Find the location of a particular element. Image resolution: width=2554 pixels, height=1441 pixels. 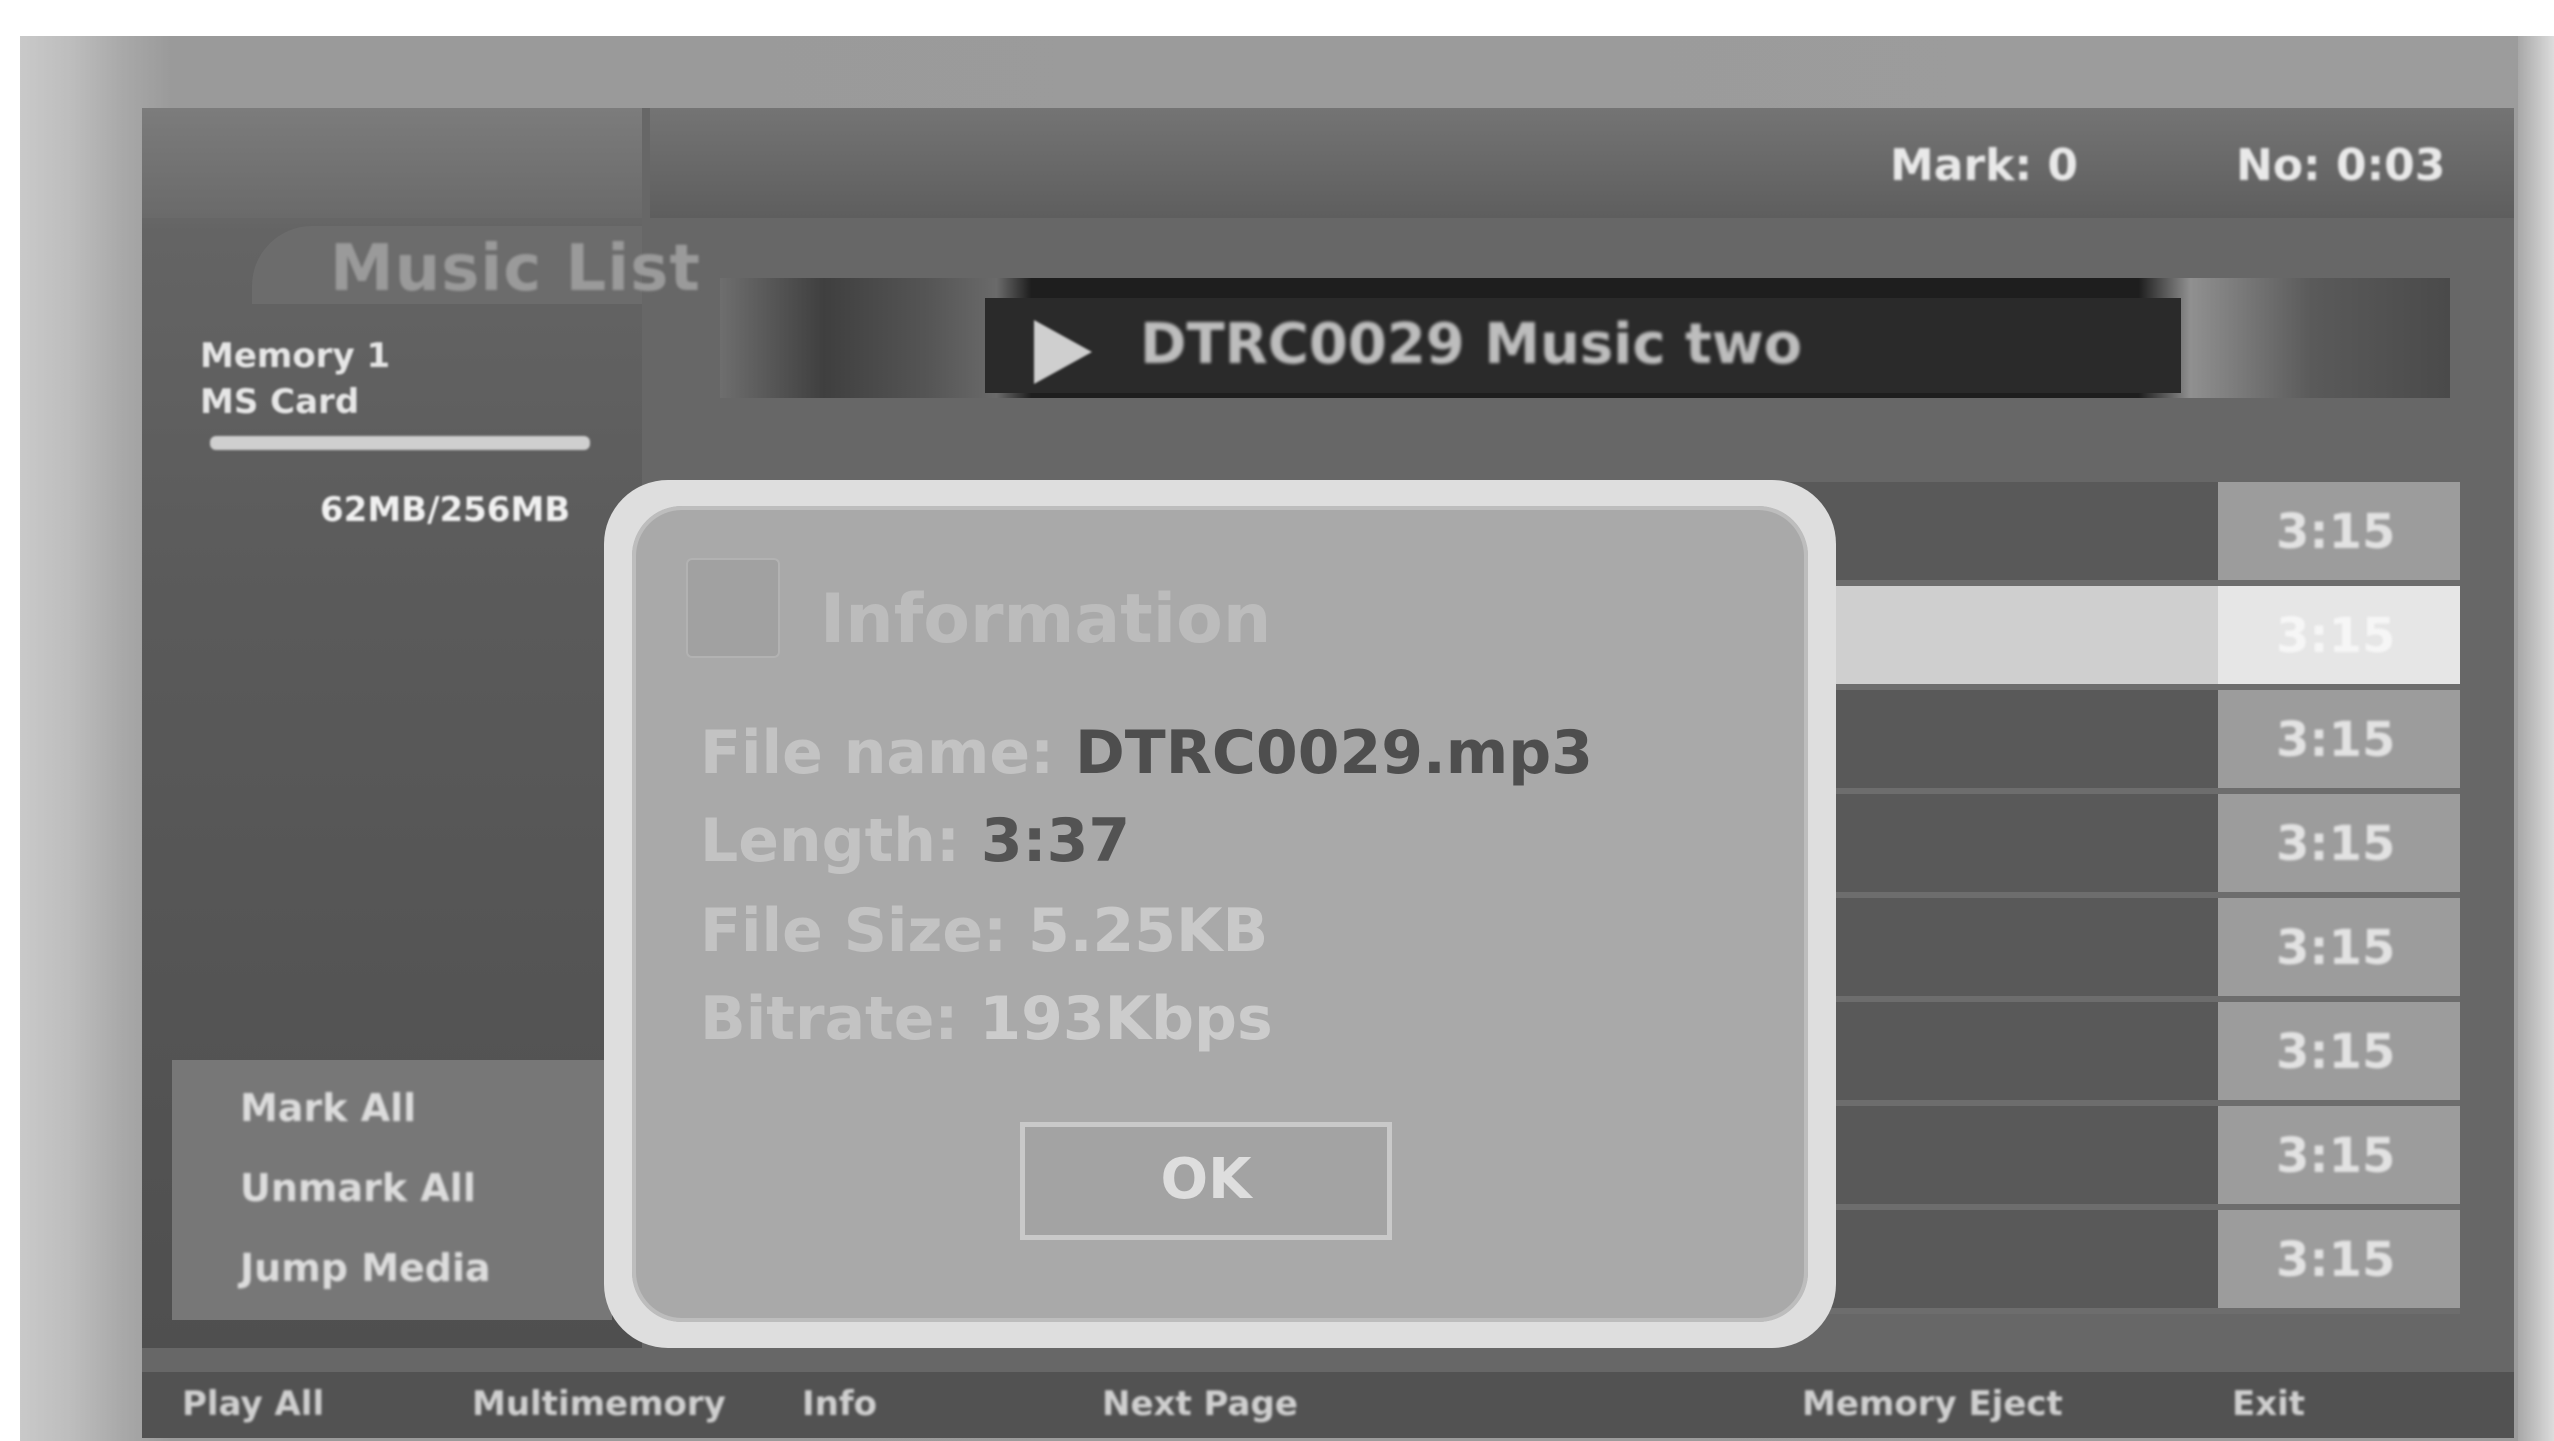

multimemory-hint: Multimemory is located at coordinates (599, 1404).